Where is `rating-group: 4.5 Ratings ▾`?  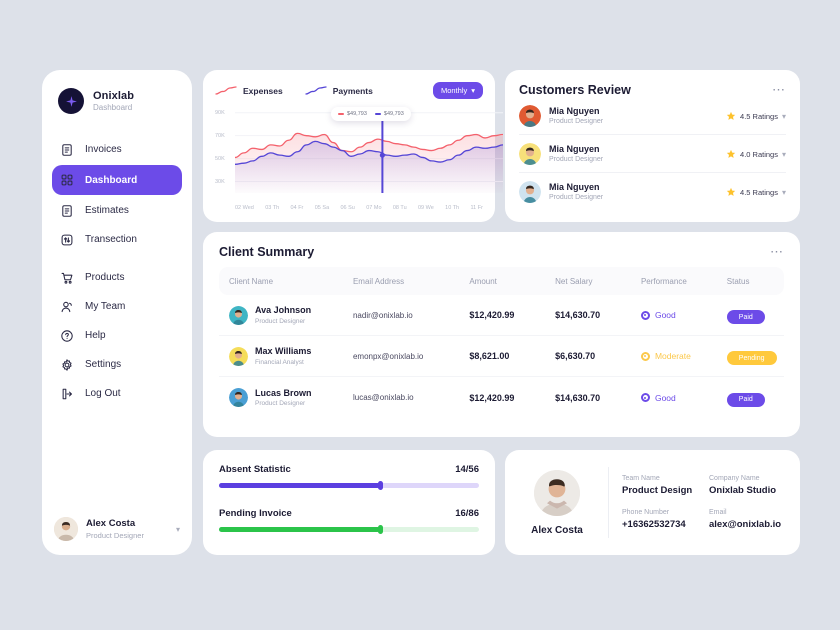
rating-group: 4.5 Ratings ▾ is located at coordinates (756, 116).